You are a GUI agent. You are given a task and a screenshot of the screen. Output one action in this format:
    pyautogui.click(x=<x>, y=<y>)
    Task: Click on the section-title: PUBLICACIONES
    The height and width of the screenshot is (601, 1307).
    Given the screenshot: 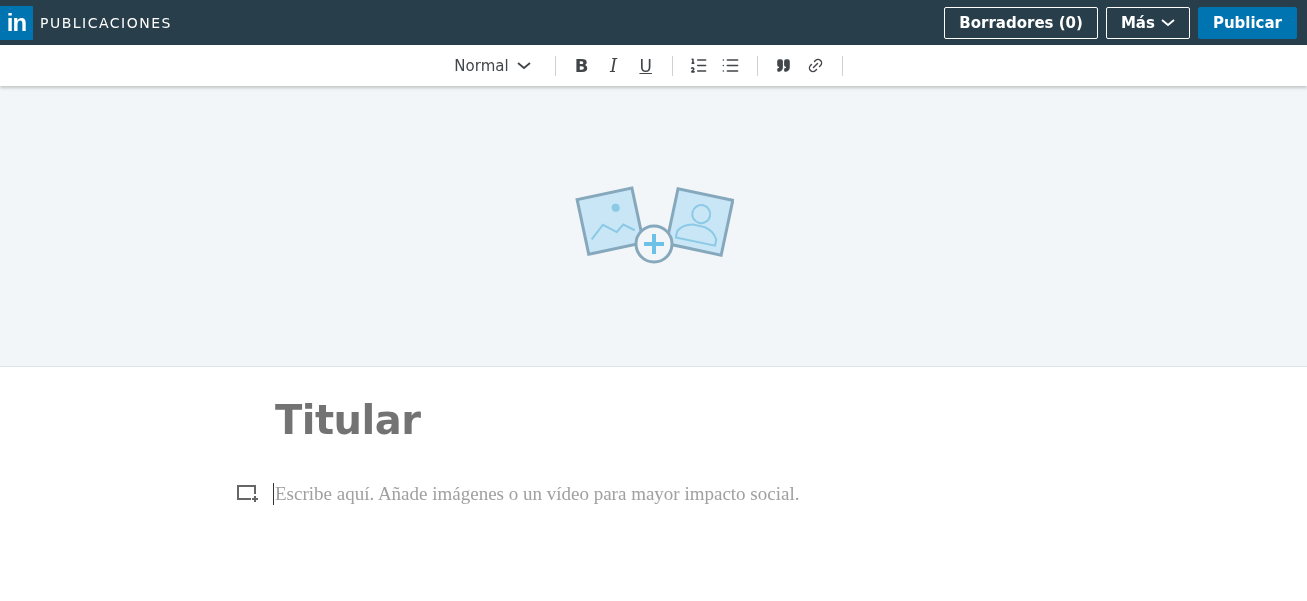 What is the action you would take?
    pyautogui.click(x=106, y=22)
    